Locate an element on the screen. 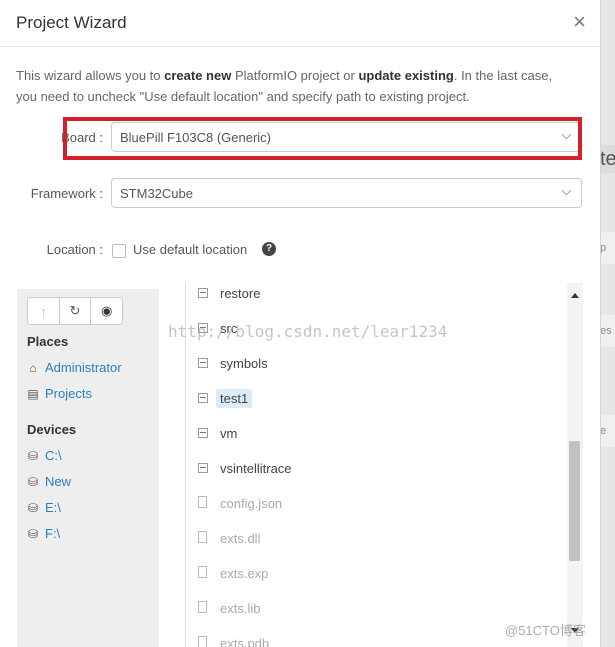  file-list-scrollbar is located at coordinates (575, 465).